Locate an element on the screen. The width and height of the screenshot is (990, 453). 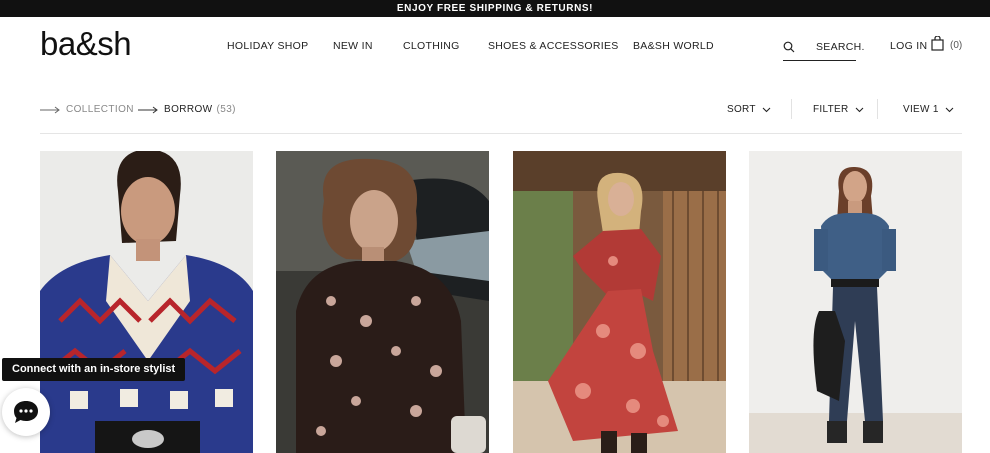
sort-dropdown: SORT is located at coordinates (749, 109).